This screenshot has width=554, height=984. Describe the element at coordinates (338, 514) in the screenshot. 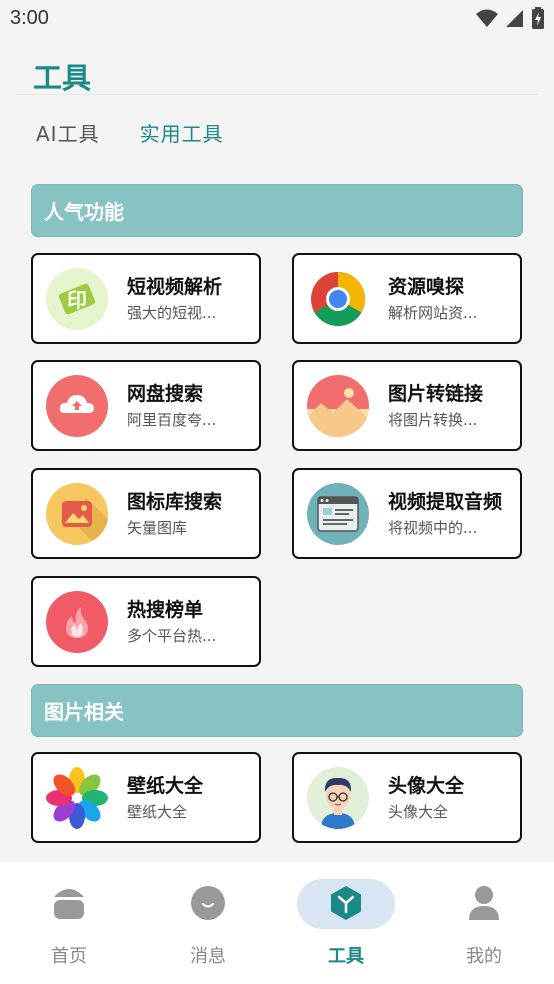

I see `video-audio-icon` at that location.